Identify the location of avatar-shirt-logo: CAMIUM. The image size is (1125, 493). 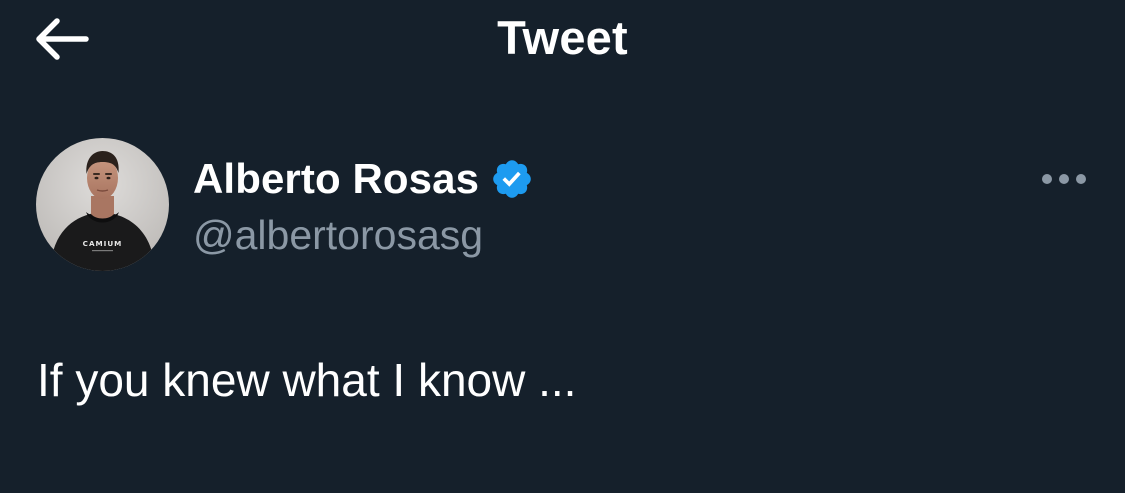
(103, 243).